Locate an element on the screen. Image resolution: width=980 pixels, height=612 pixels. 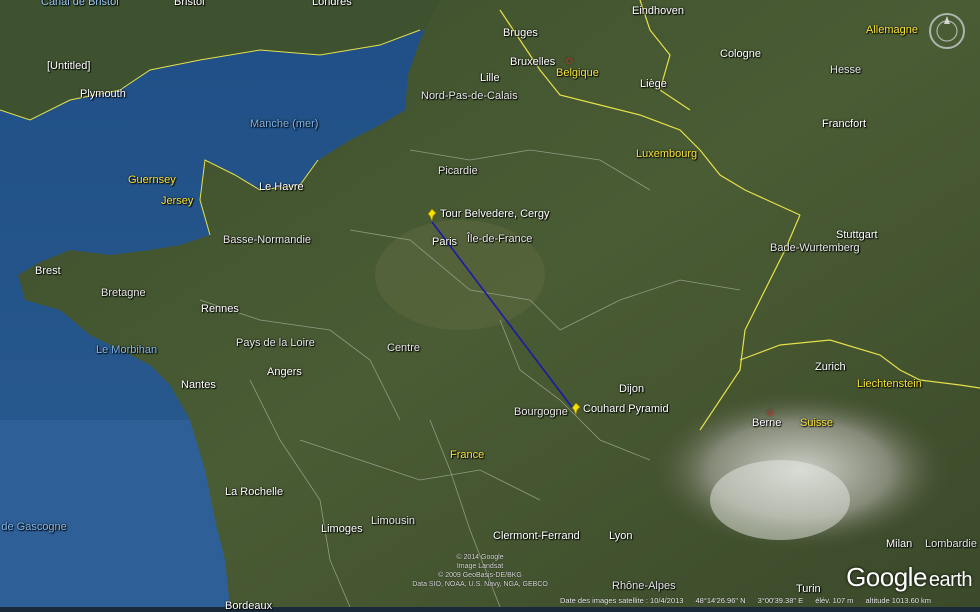
longitude-readout: 3°00'39.38" E is located at coordinates (780, 600).